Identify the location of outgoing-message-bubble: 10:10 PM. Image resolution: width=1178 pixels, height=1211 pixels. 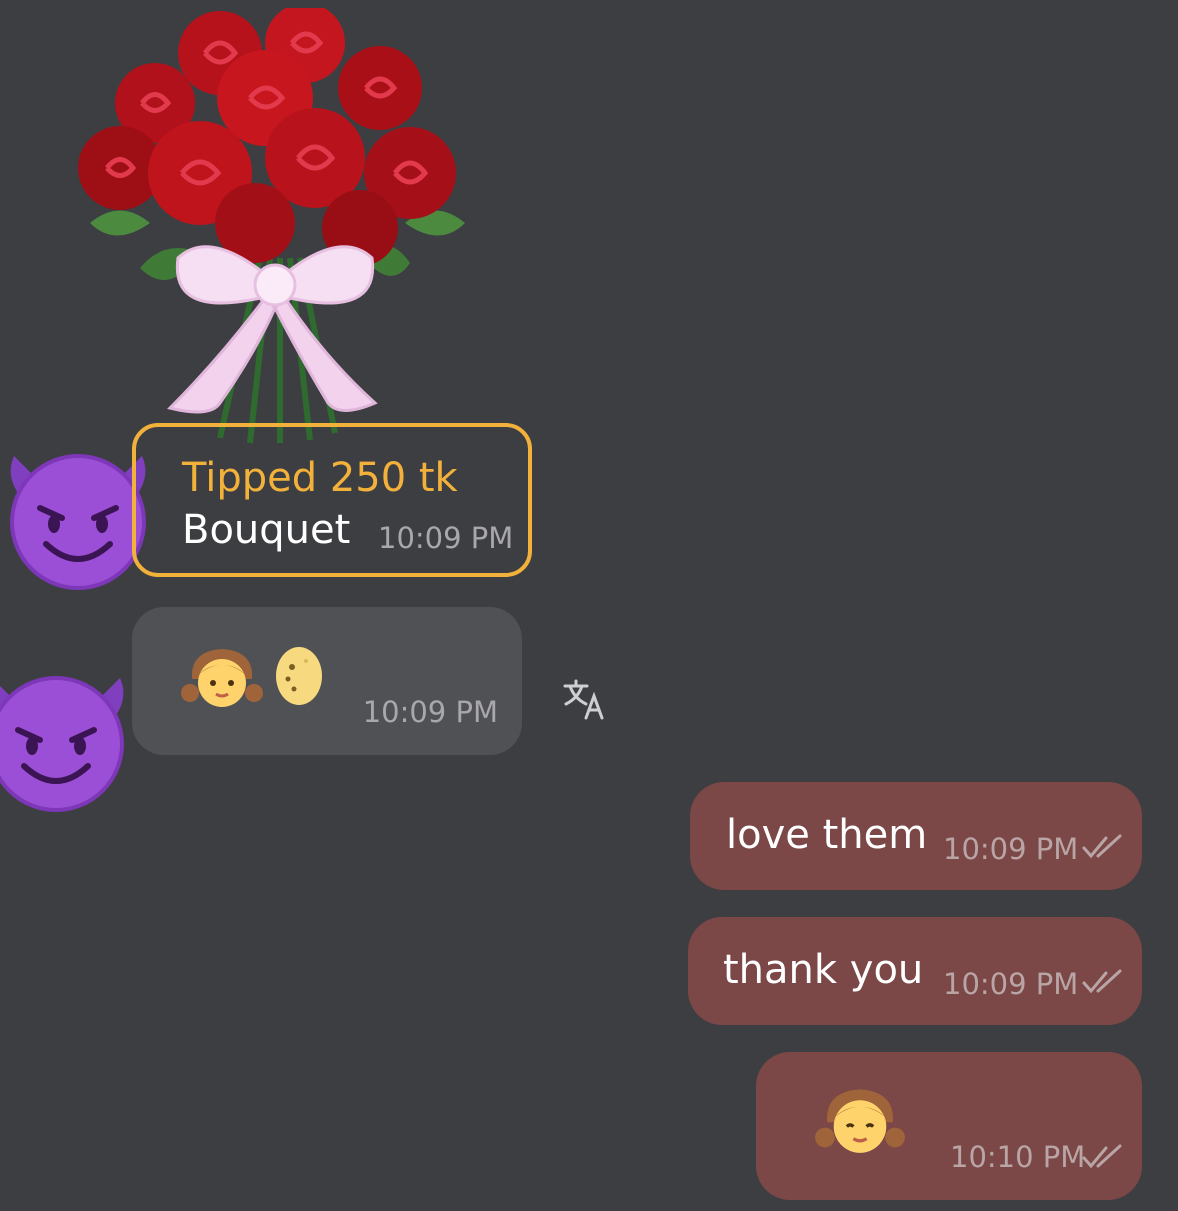
(949, 1126).